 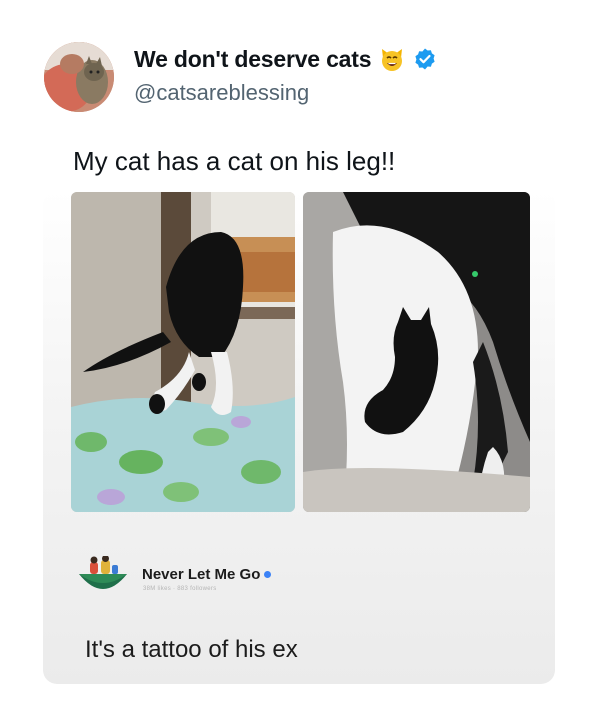 What do you see at coordinates (268, 574) in the screenshot?
I see `status-dot-icon` at bounding box center [268, 574].